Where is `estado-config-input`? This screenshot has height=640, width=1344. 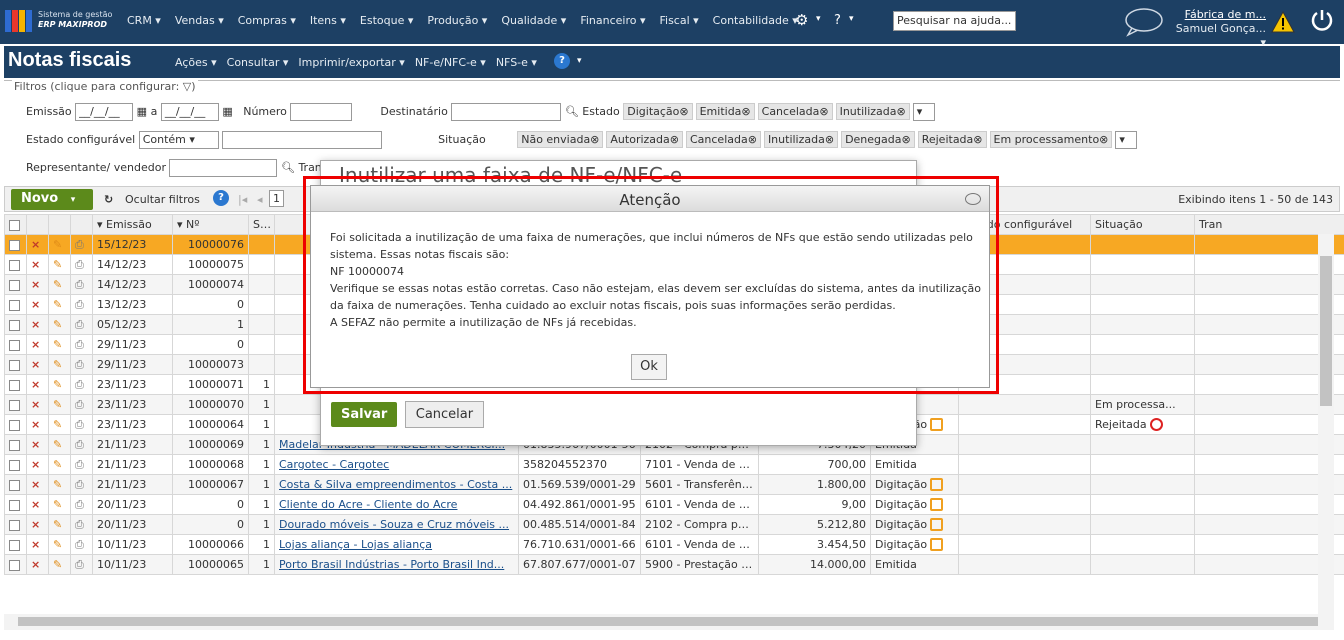 estado-config-input is located at coordinates (302, 140).